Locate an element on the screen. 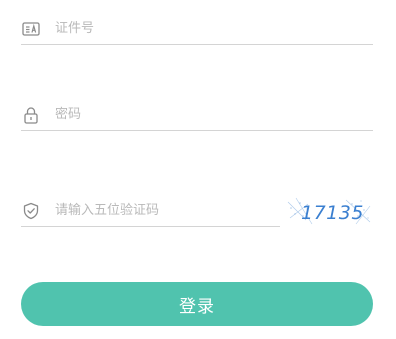 This screenshot has width=396, height=339. shield-check-icon is located at coordinates (31, 211).